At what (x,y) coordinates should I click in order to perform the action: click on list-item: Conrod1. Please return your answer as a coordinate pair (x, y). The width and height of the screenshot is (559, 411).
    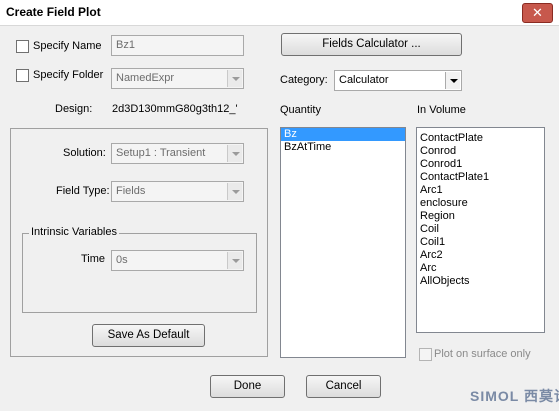
    Looking at the image, I should click on (480, 164).